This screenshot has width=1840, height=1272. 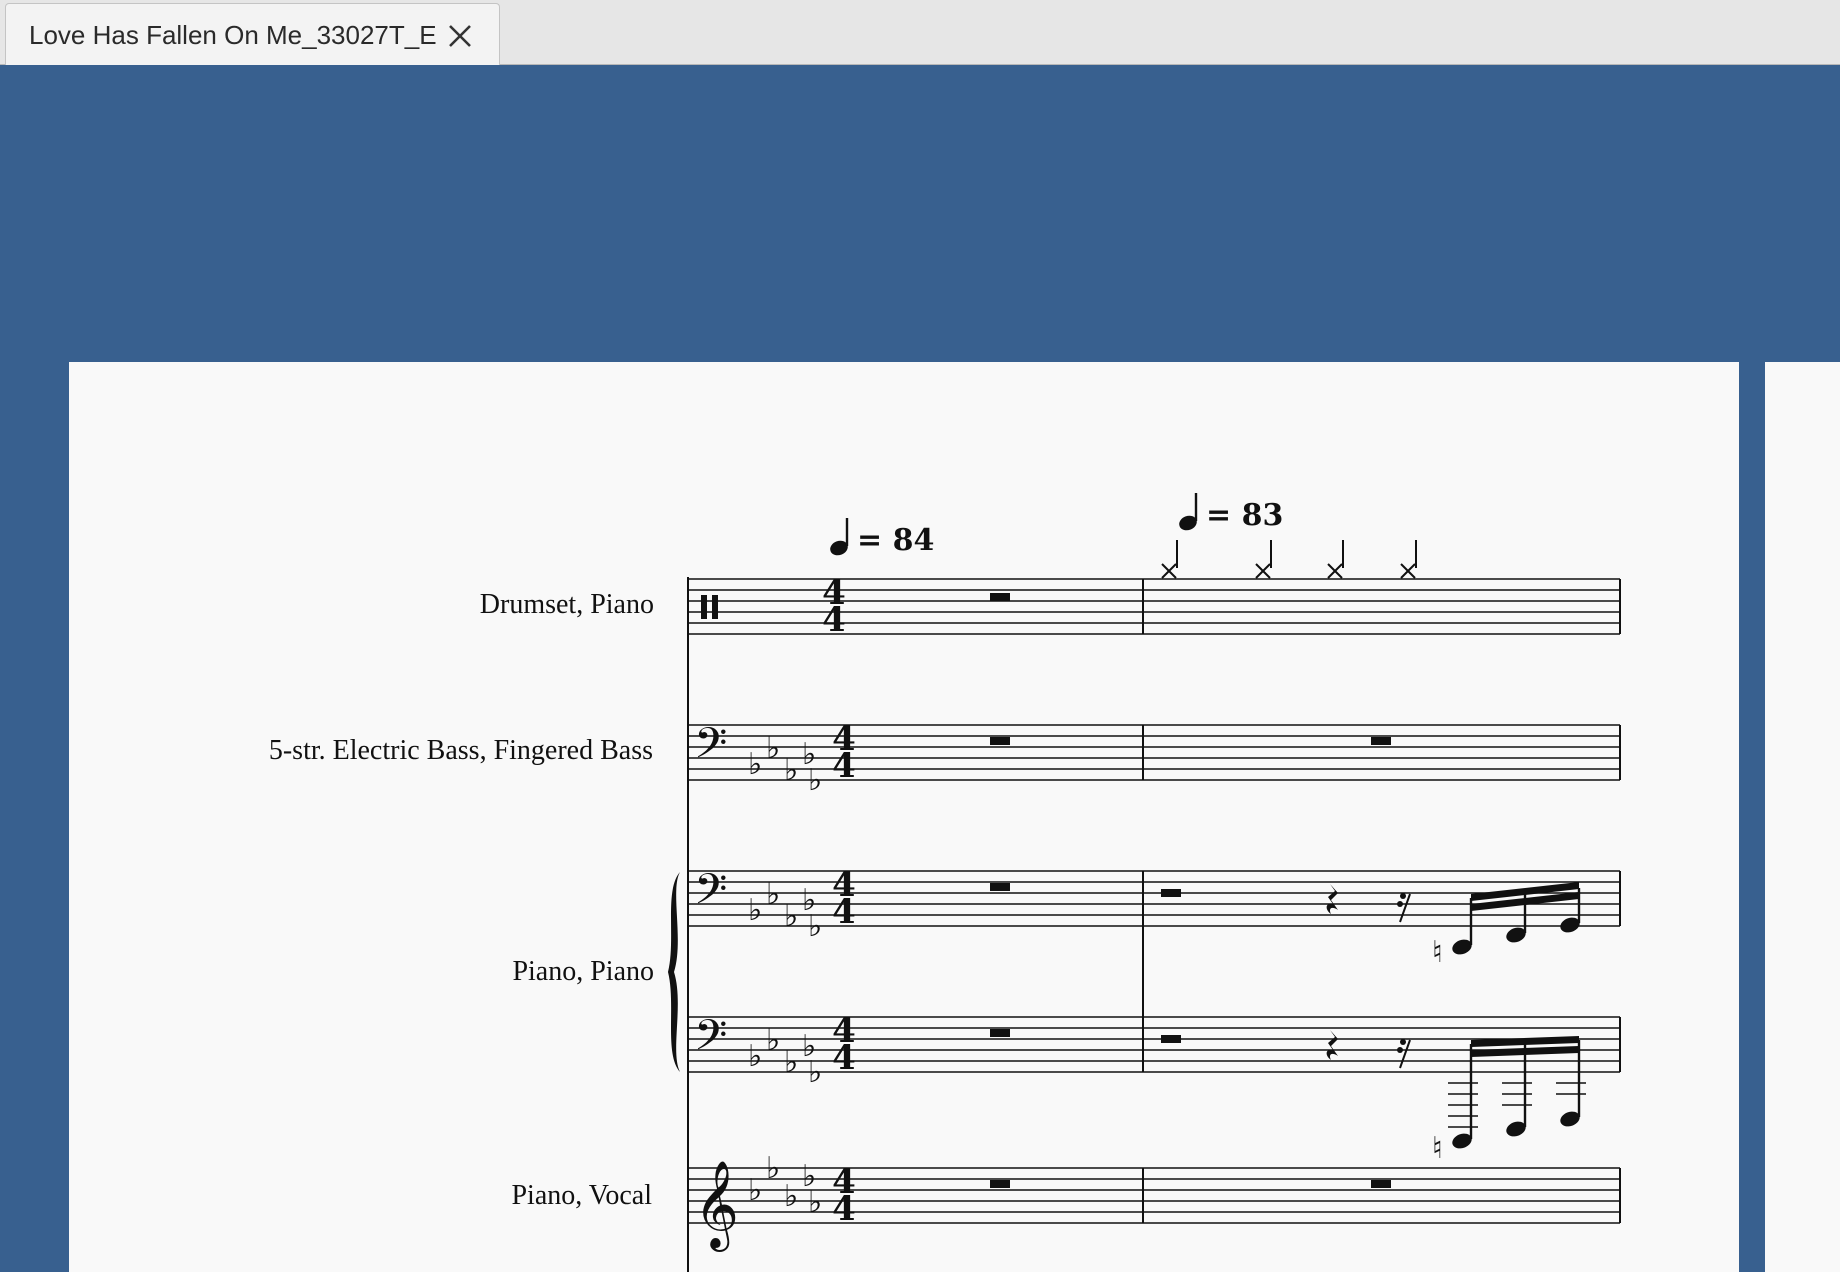 I want to click on cross-notehead-group, so click(x=1289, y=559).